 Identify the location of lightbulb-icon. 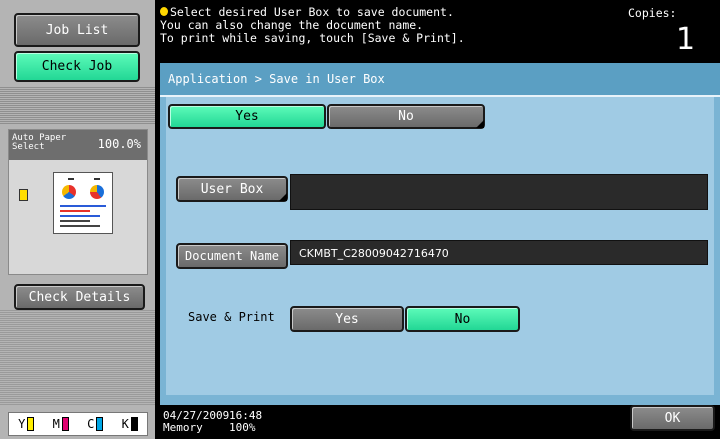
(164, 11).